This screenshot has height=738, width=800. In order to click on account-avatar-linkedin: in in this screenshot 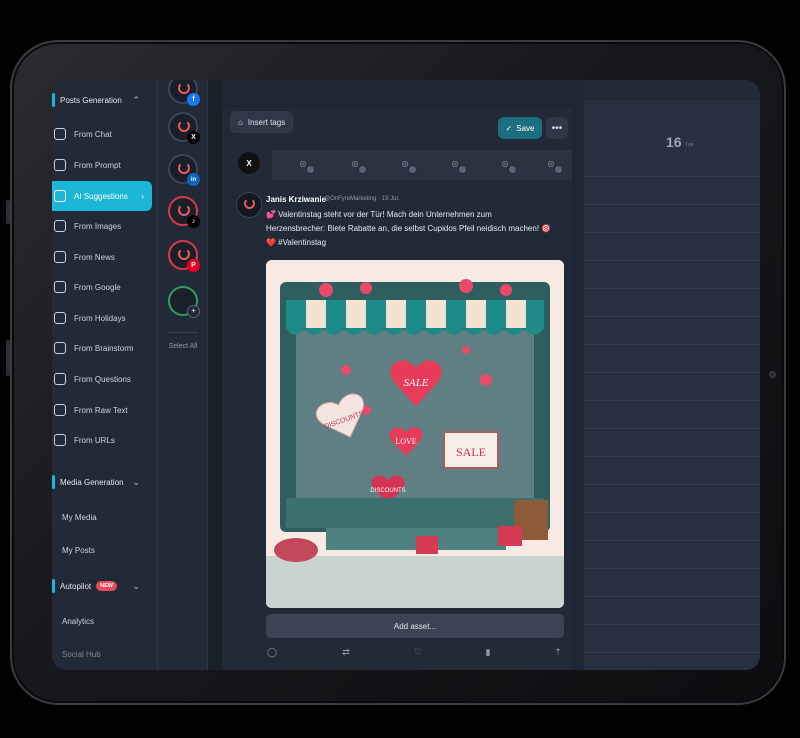, I will do `click(184, 170)`.